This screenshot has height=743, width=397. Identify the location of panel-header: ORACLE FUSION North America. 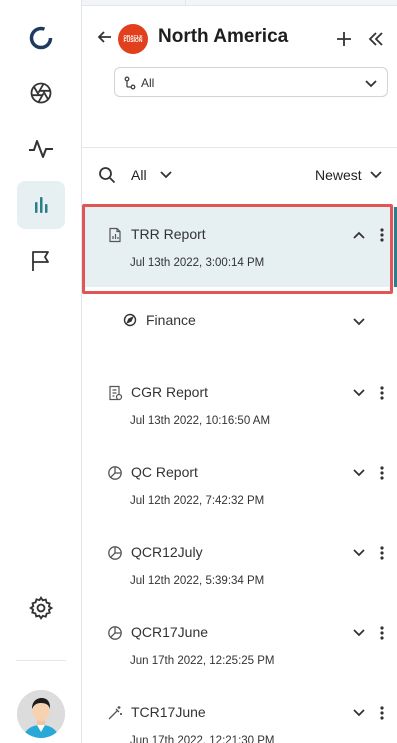
(239, 40).